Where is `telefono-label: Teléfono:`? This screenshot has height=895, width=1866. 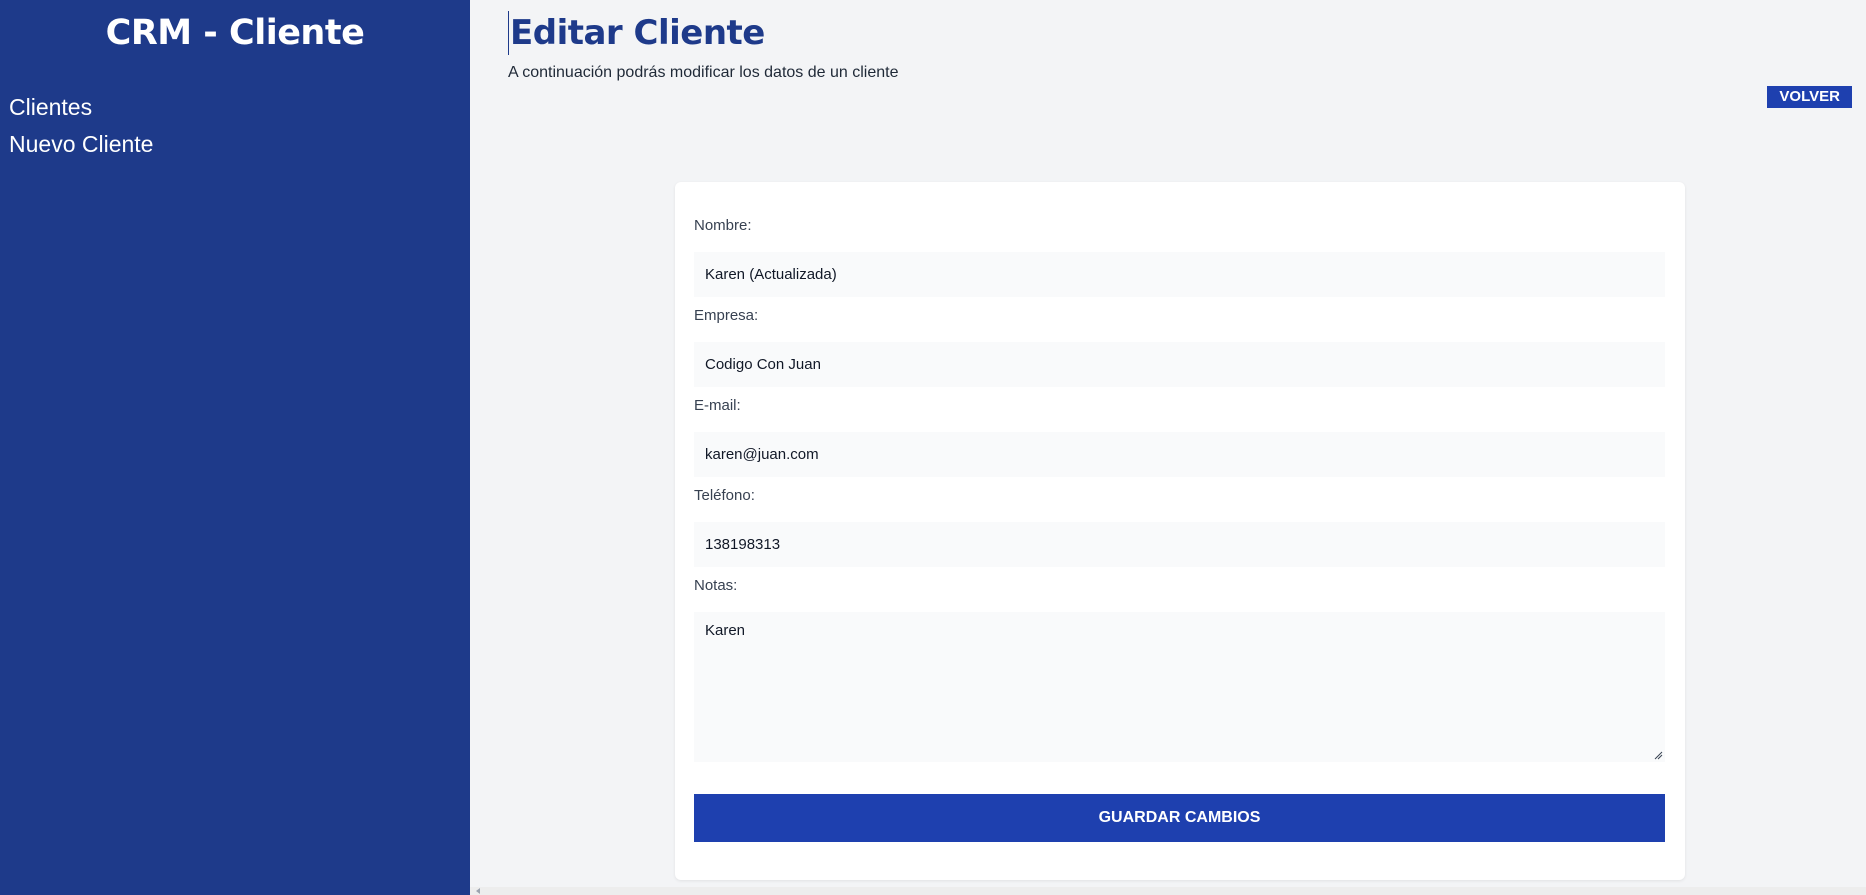
telefono-label: Teléfono: is located at coordinates (724, 495).